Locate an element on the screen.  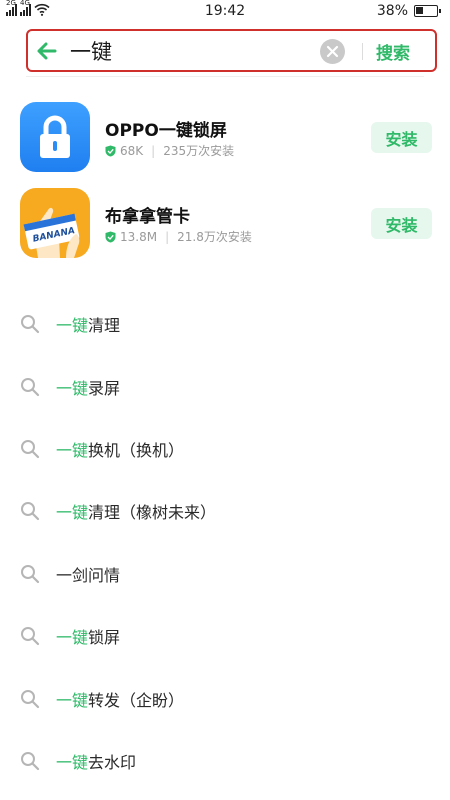
search-submit-button: 搜索 is located at coordinates (393, 51).